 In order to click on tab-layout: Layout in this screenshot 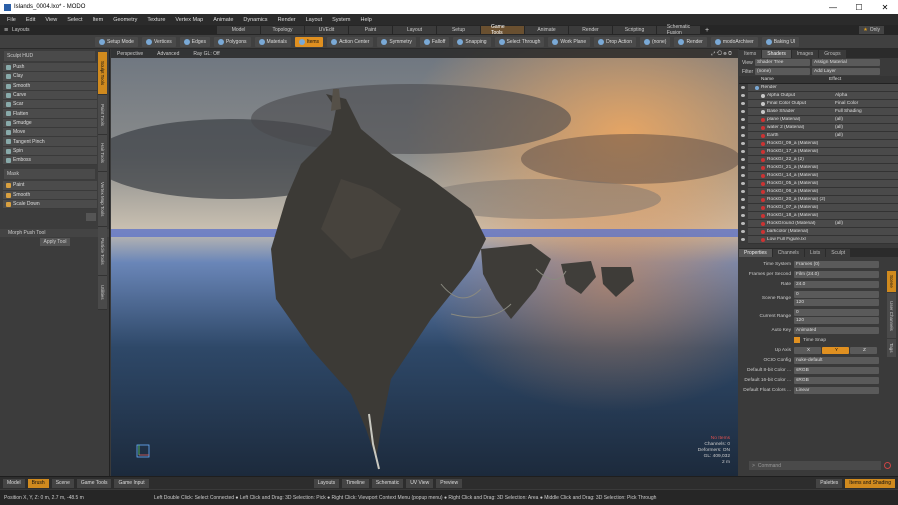, I will do `click(414, 30)`.